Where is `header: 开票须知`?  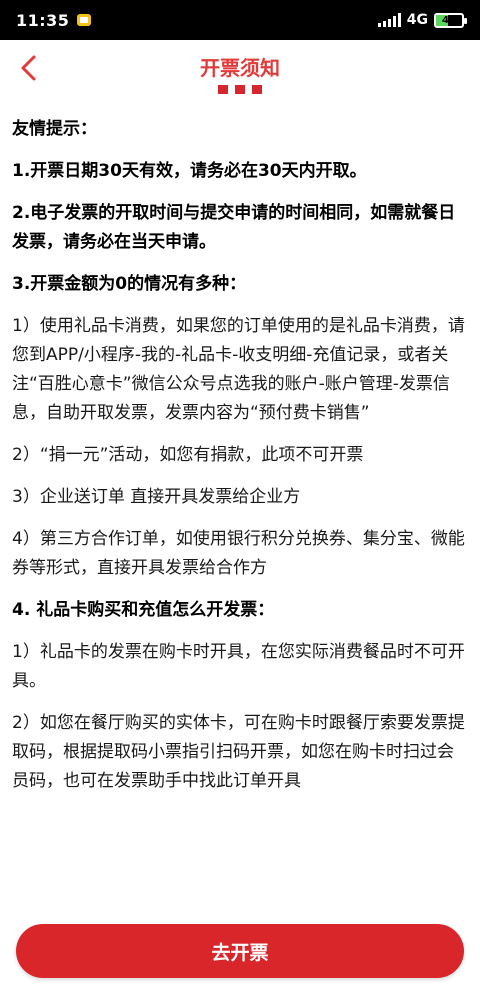
header: 开票须知 is located at coordinates (240, 71).